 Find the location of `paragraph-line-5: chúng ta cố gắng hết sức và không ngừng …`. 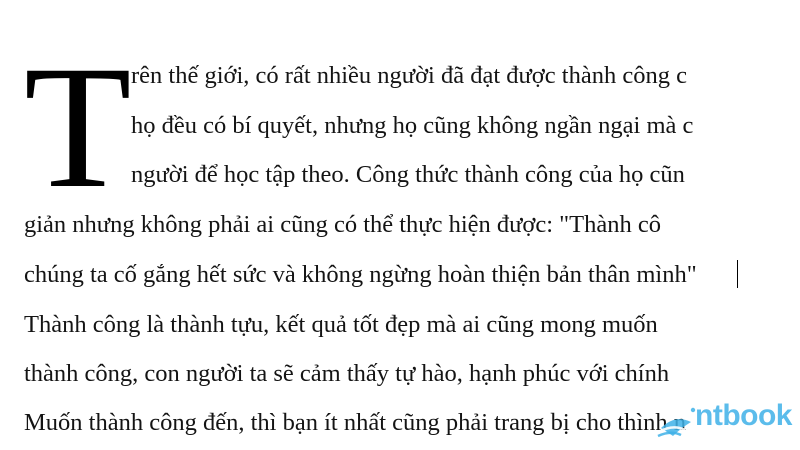

paragraph-line-5: chúng ta cố gắng hết sức và không ngừng … is located at coordinates (360, 274).